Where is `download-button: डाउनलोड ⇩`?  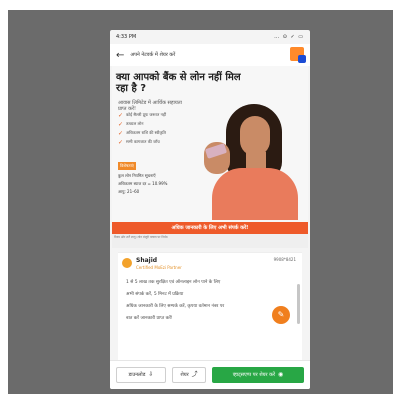 download-button: डाउनलोड ⇩ is located at coordinates (141, 375).